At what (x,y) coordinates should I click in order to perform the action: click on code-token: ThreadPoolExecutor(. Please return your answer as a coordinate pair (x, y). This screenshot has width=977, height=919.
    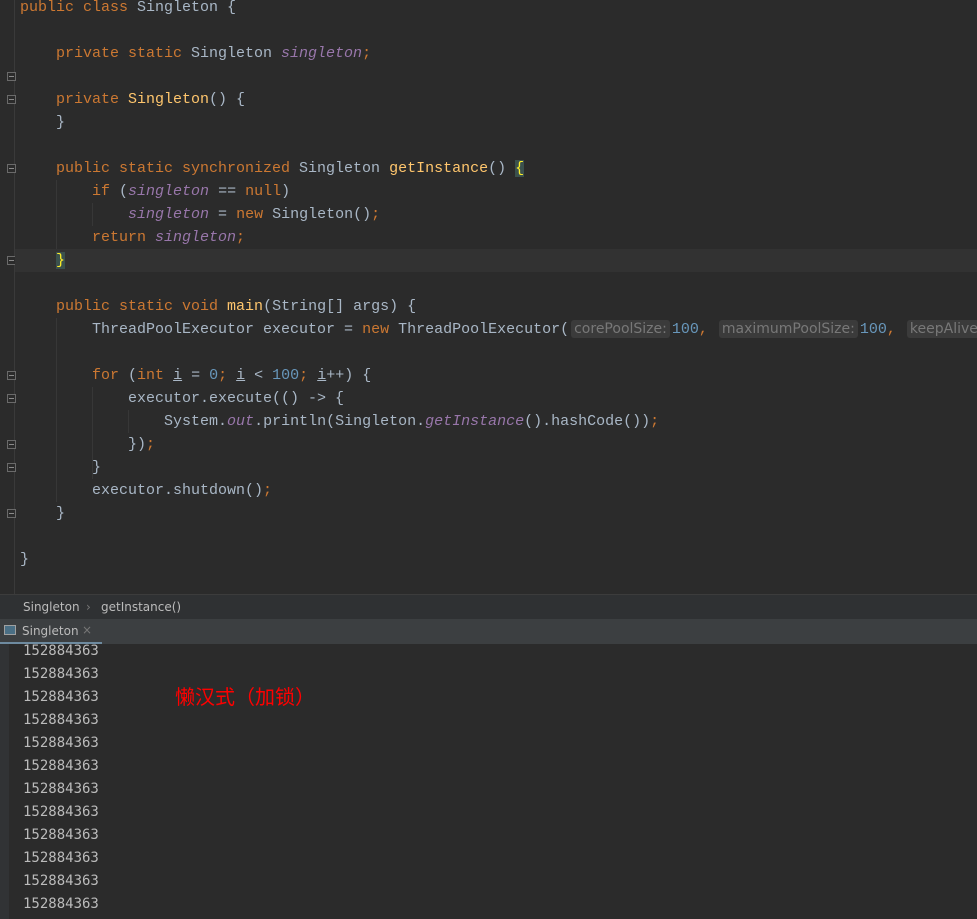
    Looking at the image, I should click on (484, 329).